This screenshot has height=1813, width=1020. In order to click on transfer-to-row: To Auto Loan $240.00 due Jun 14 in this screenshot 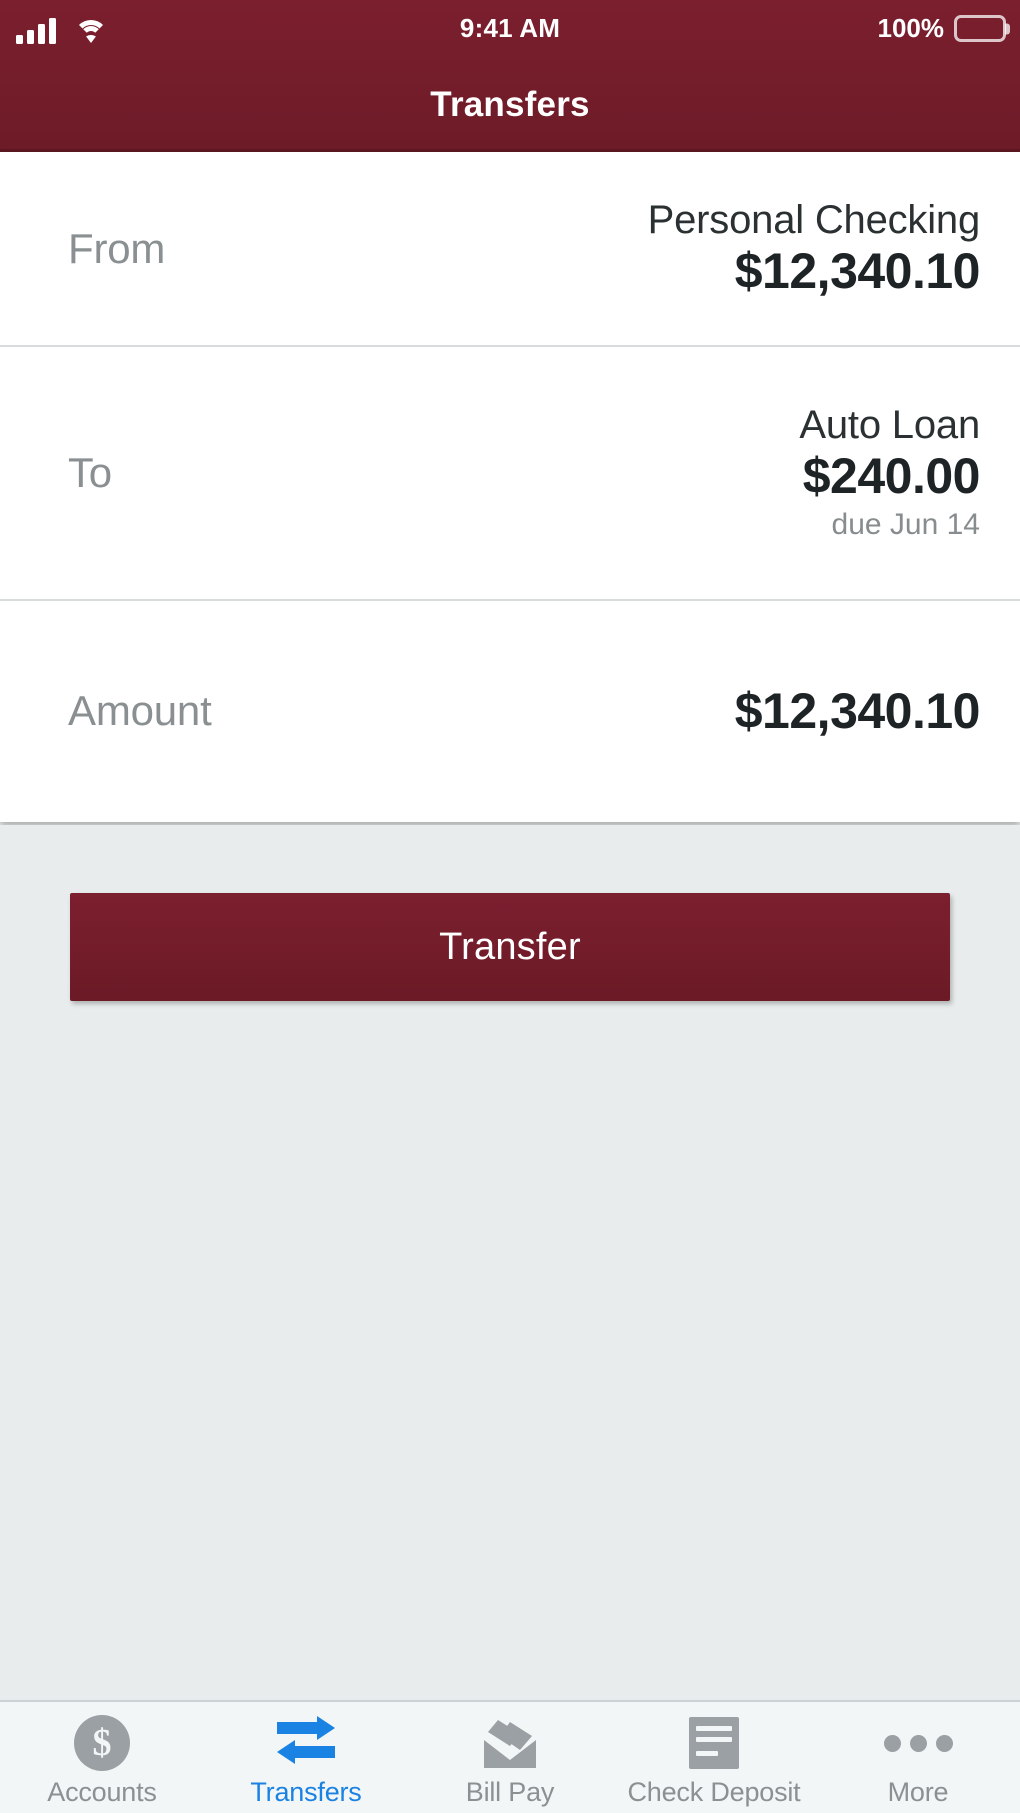, I will do `click(510, 474)`.